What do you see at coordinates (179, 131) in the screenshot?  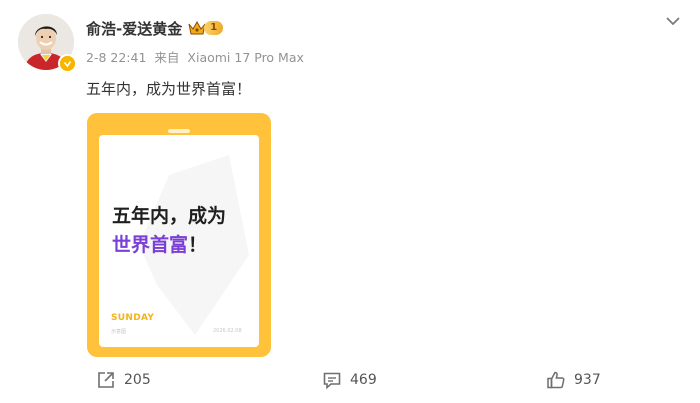 I see `card-slot` at bounding box center [179, 131].